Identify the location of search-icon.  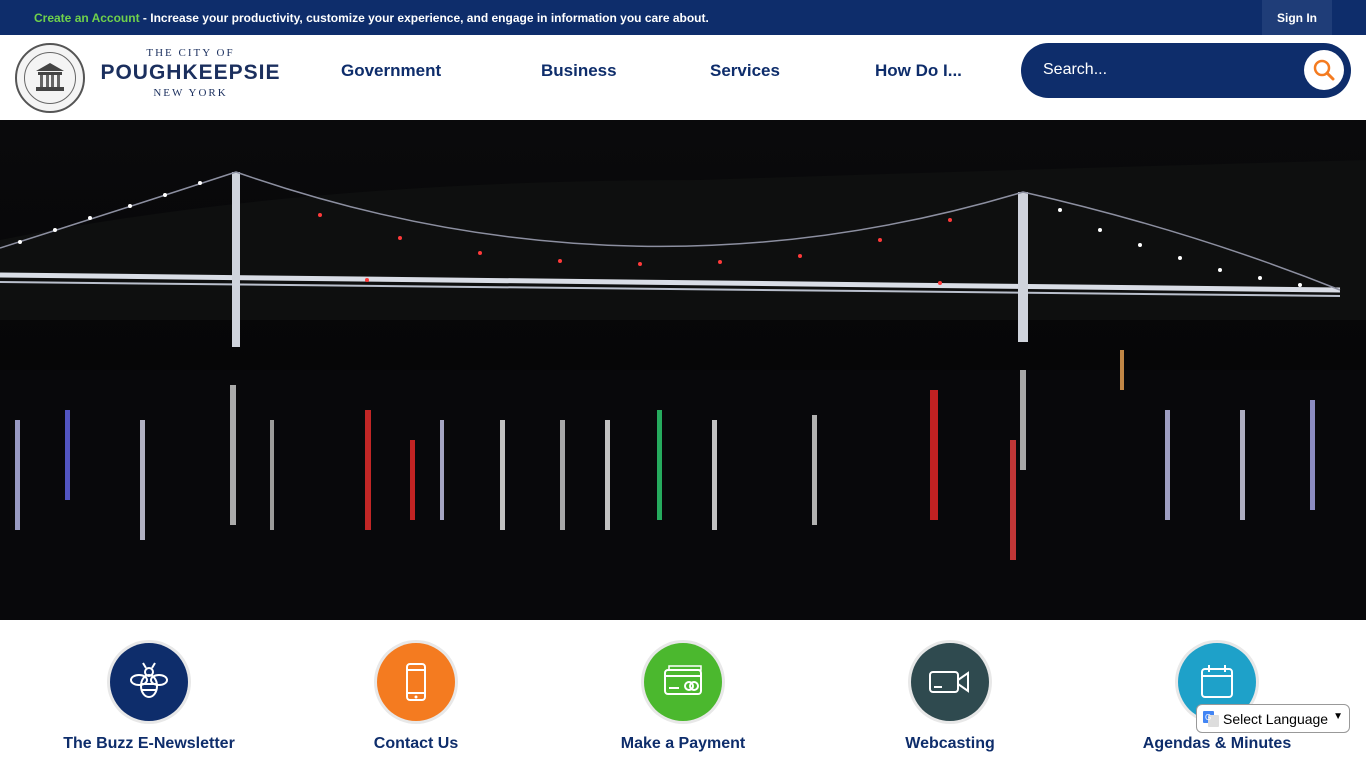
(1324, 70).